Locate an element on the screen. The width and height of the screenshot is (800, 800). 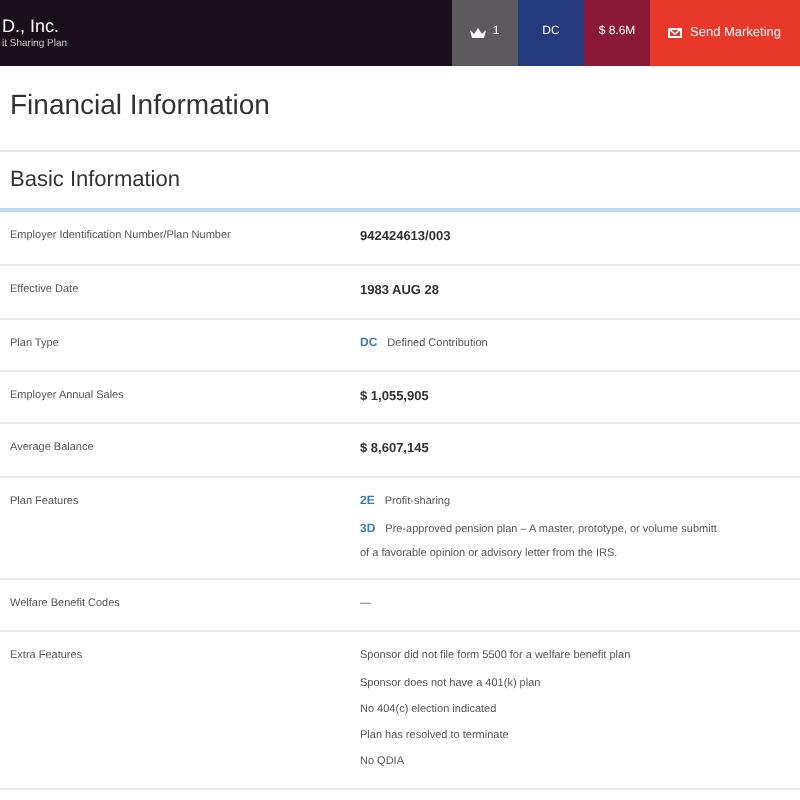
page-title: Financial Information is located at coordinates (140, 105).